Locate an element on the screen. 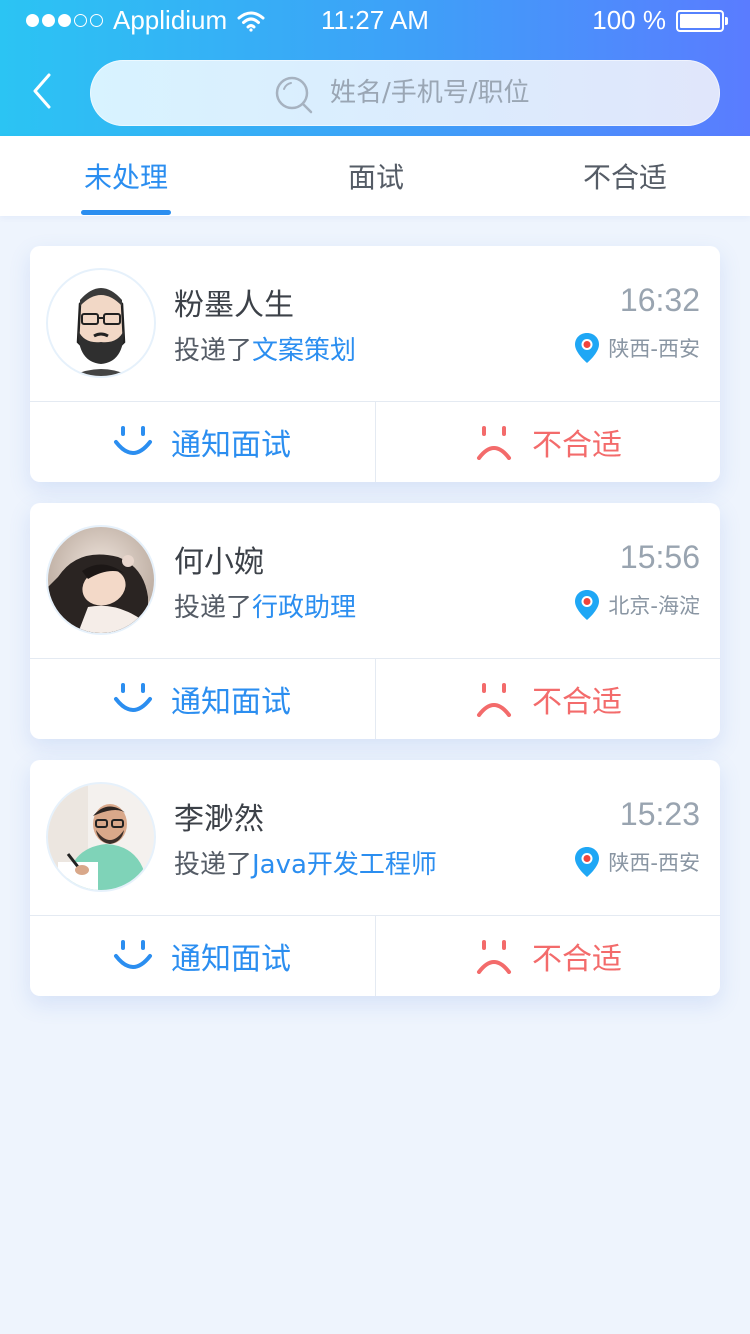 The image size is (750, 1334). applied-position-line: 投递了行政助理 is located at coordinates (265, 605).